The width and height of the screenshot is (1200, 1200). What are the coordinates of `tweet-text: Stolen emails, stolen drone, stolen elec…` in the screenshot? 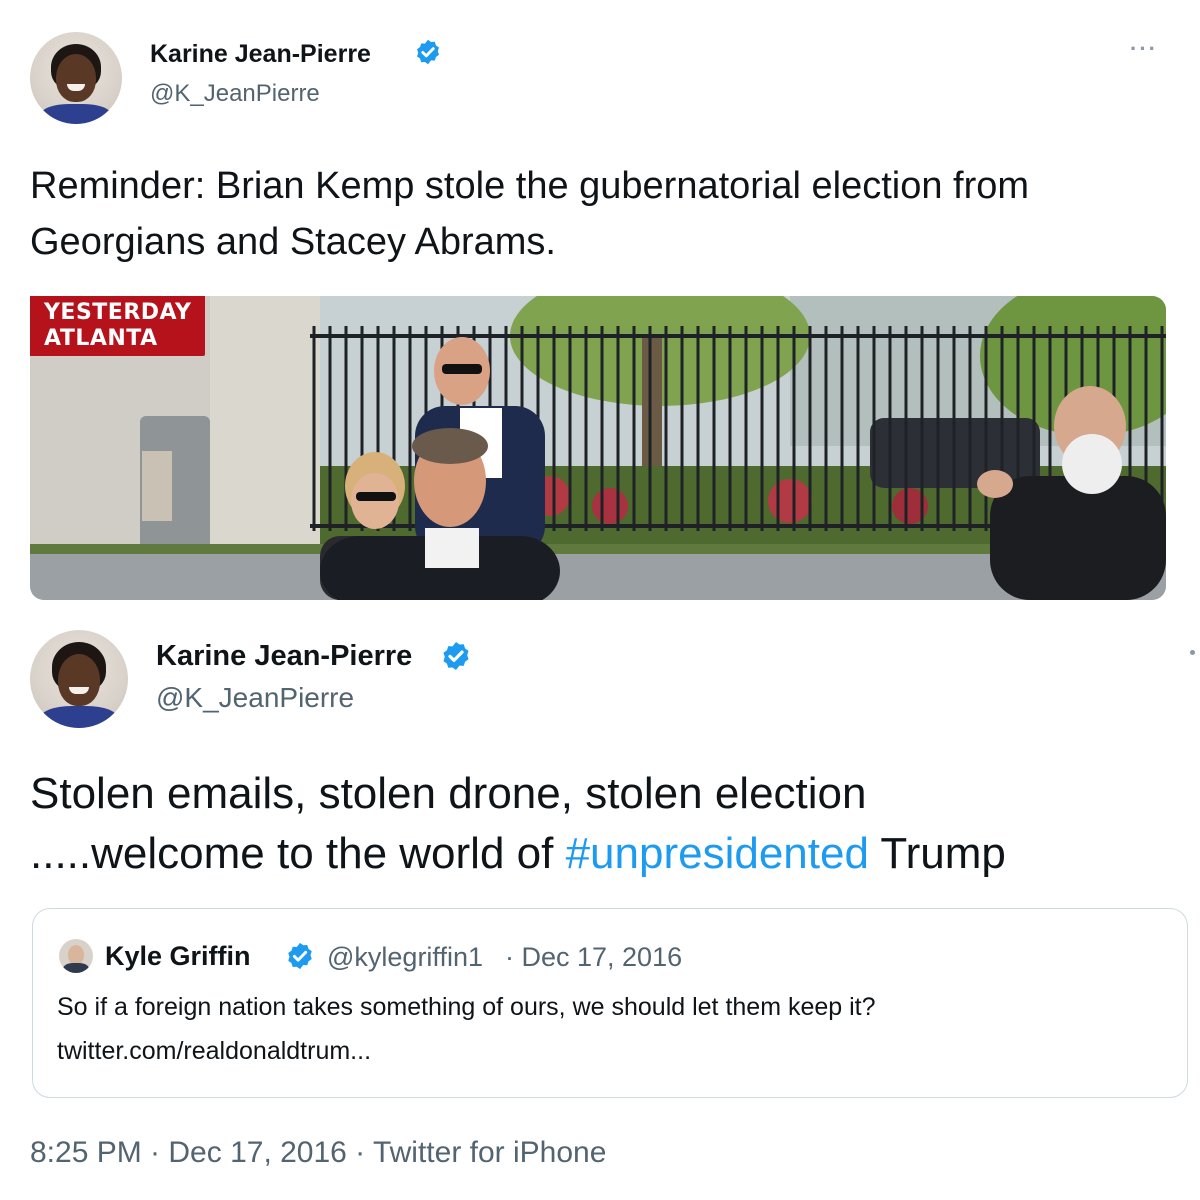 It's located at (610, 824).